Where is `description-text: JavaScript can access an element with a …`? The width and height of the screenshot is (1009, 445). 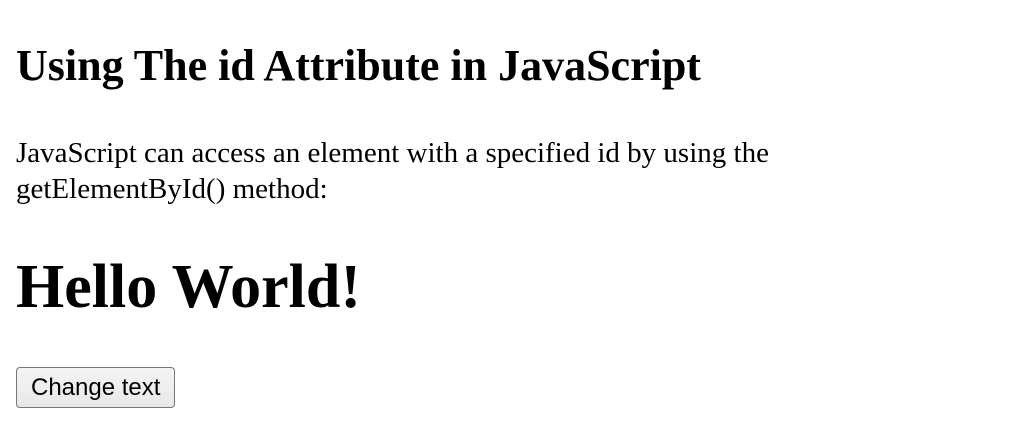 description-text: JavaScript can access an element with a … is located at coordinates (392, 171).